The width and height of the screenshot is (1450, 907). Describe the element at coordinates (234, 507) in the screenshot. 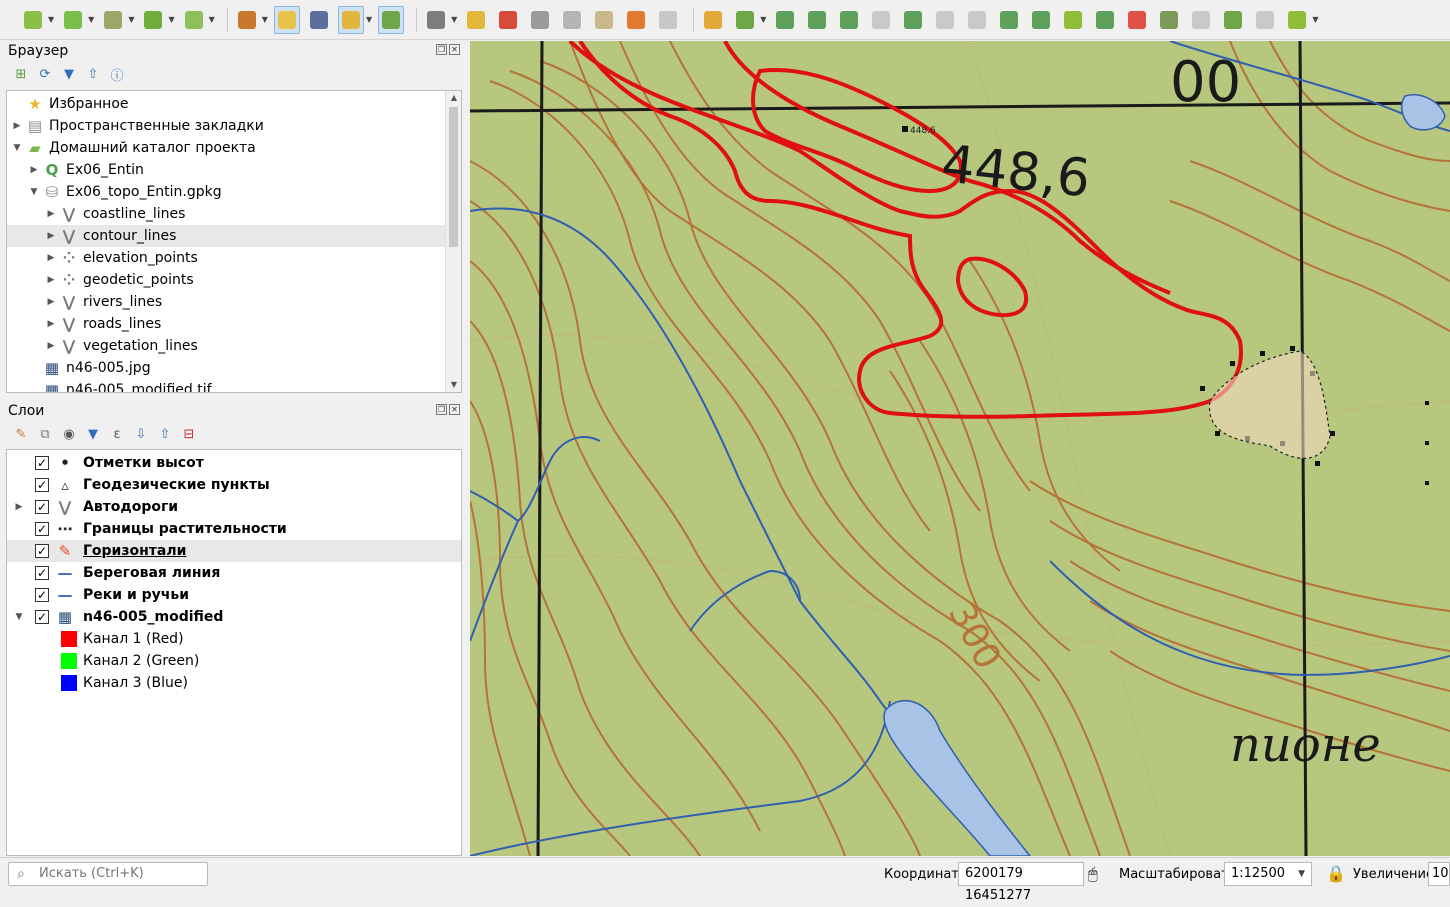

I see `layer-item: ▶ ✓ ⋁ Автодороги` at that location.